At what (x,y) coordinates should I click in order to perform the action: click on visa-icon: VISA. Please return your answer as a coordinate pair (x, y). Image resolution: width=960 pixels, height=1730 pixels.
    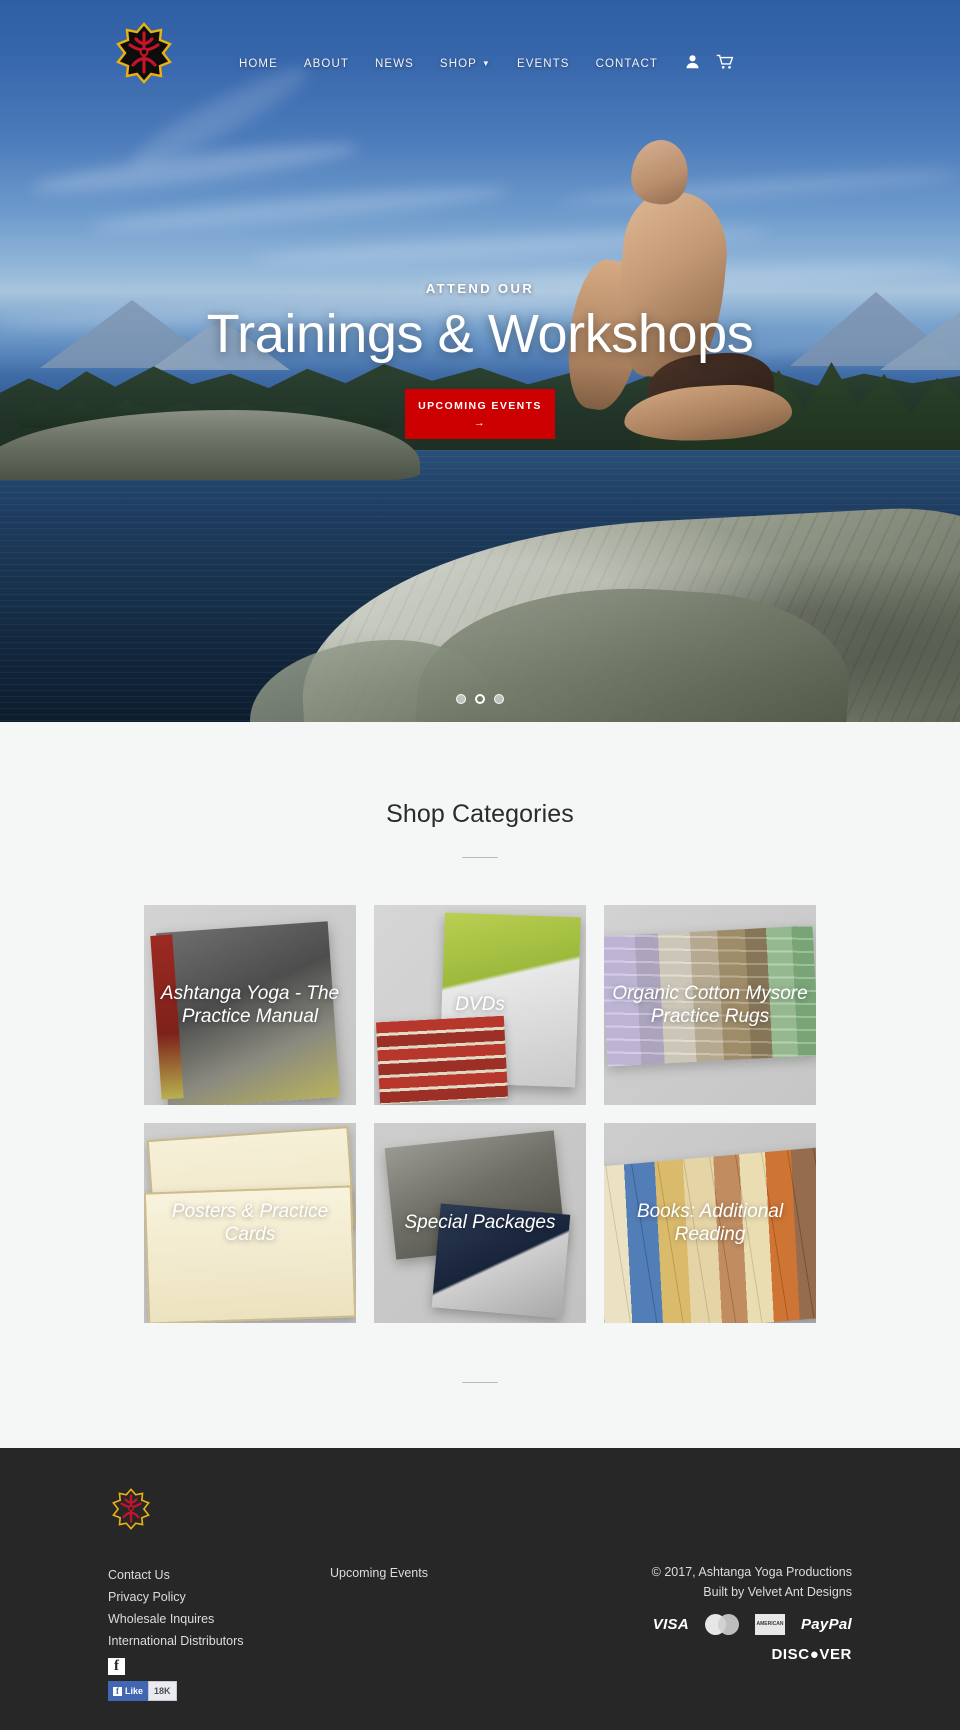
    Looking at the image, I should click on (670, 1624).